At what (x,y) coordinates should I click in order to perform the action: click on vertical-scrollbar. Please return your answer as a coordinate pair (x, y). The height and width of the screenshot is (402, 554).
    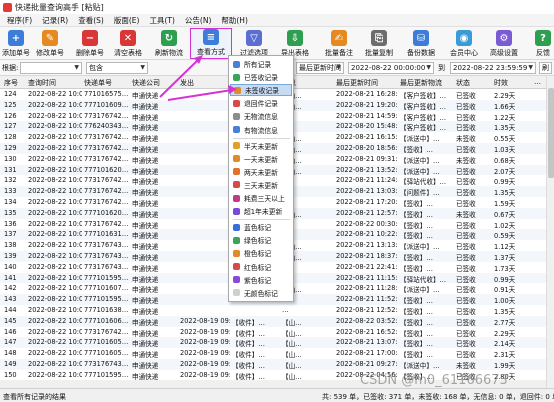
    Looking at the image, I should click on (550, 232).